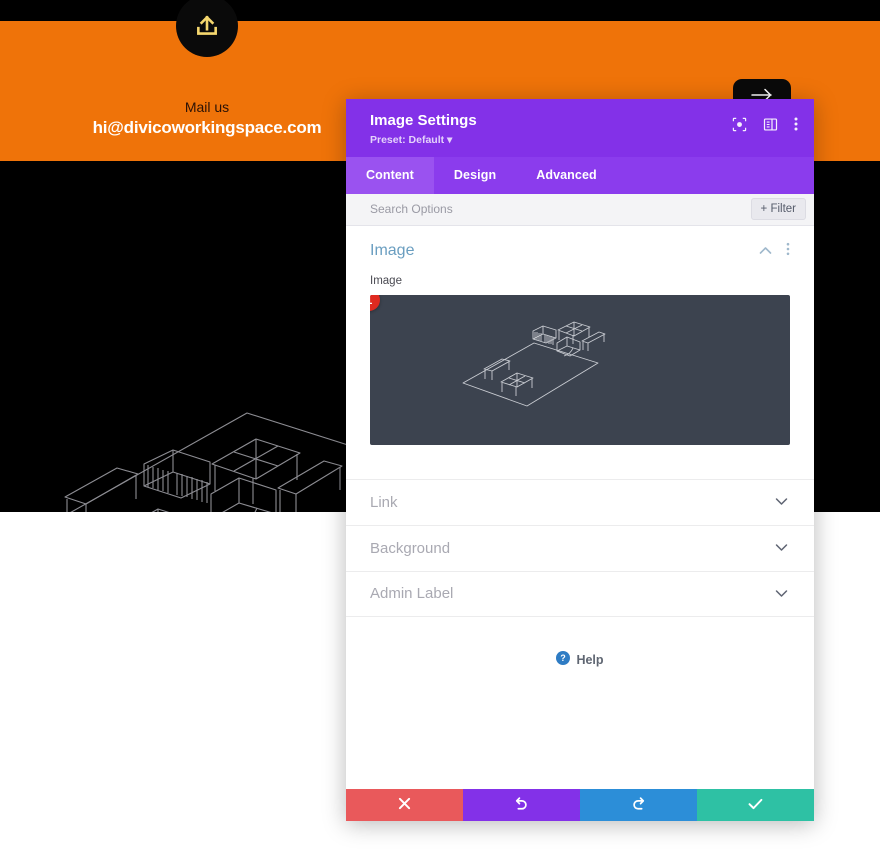 The image size is (880, 863). I want to click on image-section-controls, so click(774, 251).